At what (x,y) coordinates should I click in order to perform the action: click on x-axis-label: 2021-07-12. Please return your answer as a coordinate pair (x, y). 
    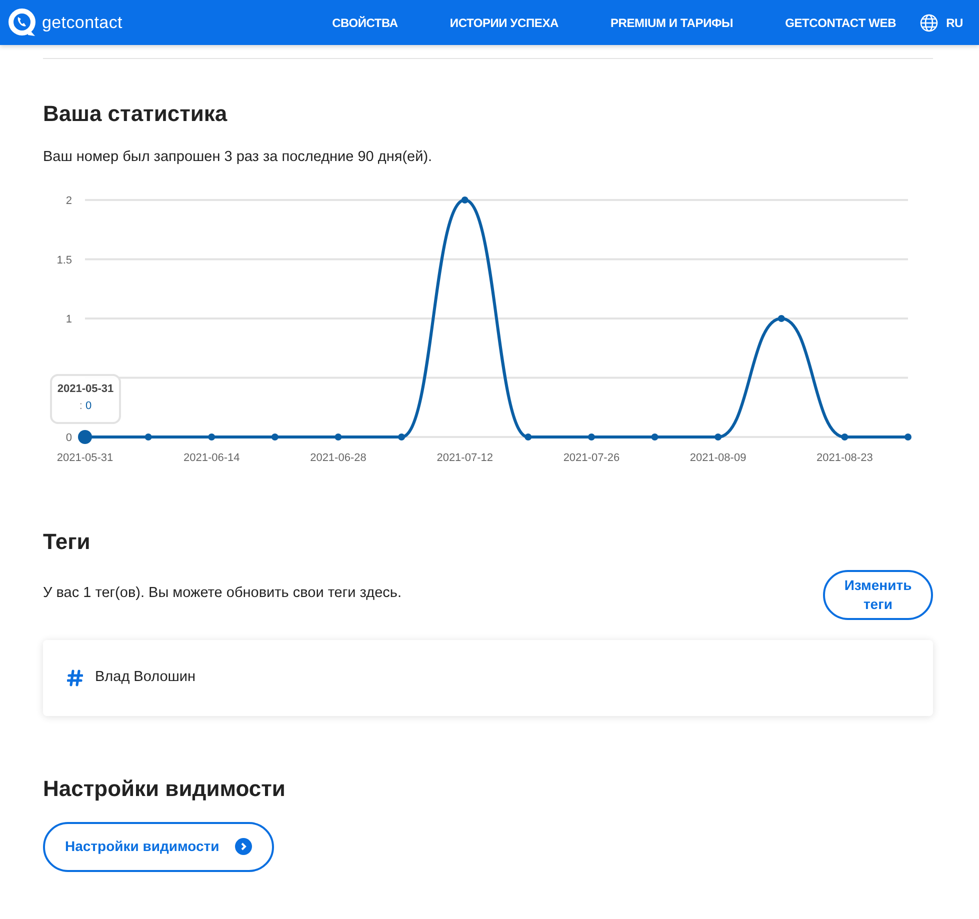
    Looking at the image, I should click on (464, 458).